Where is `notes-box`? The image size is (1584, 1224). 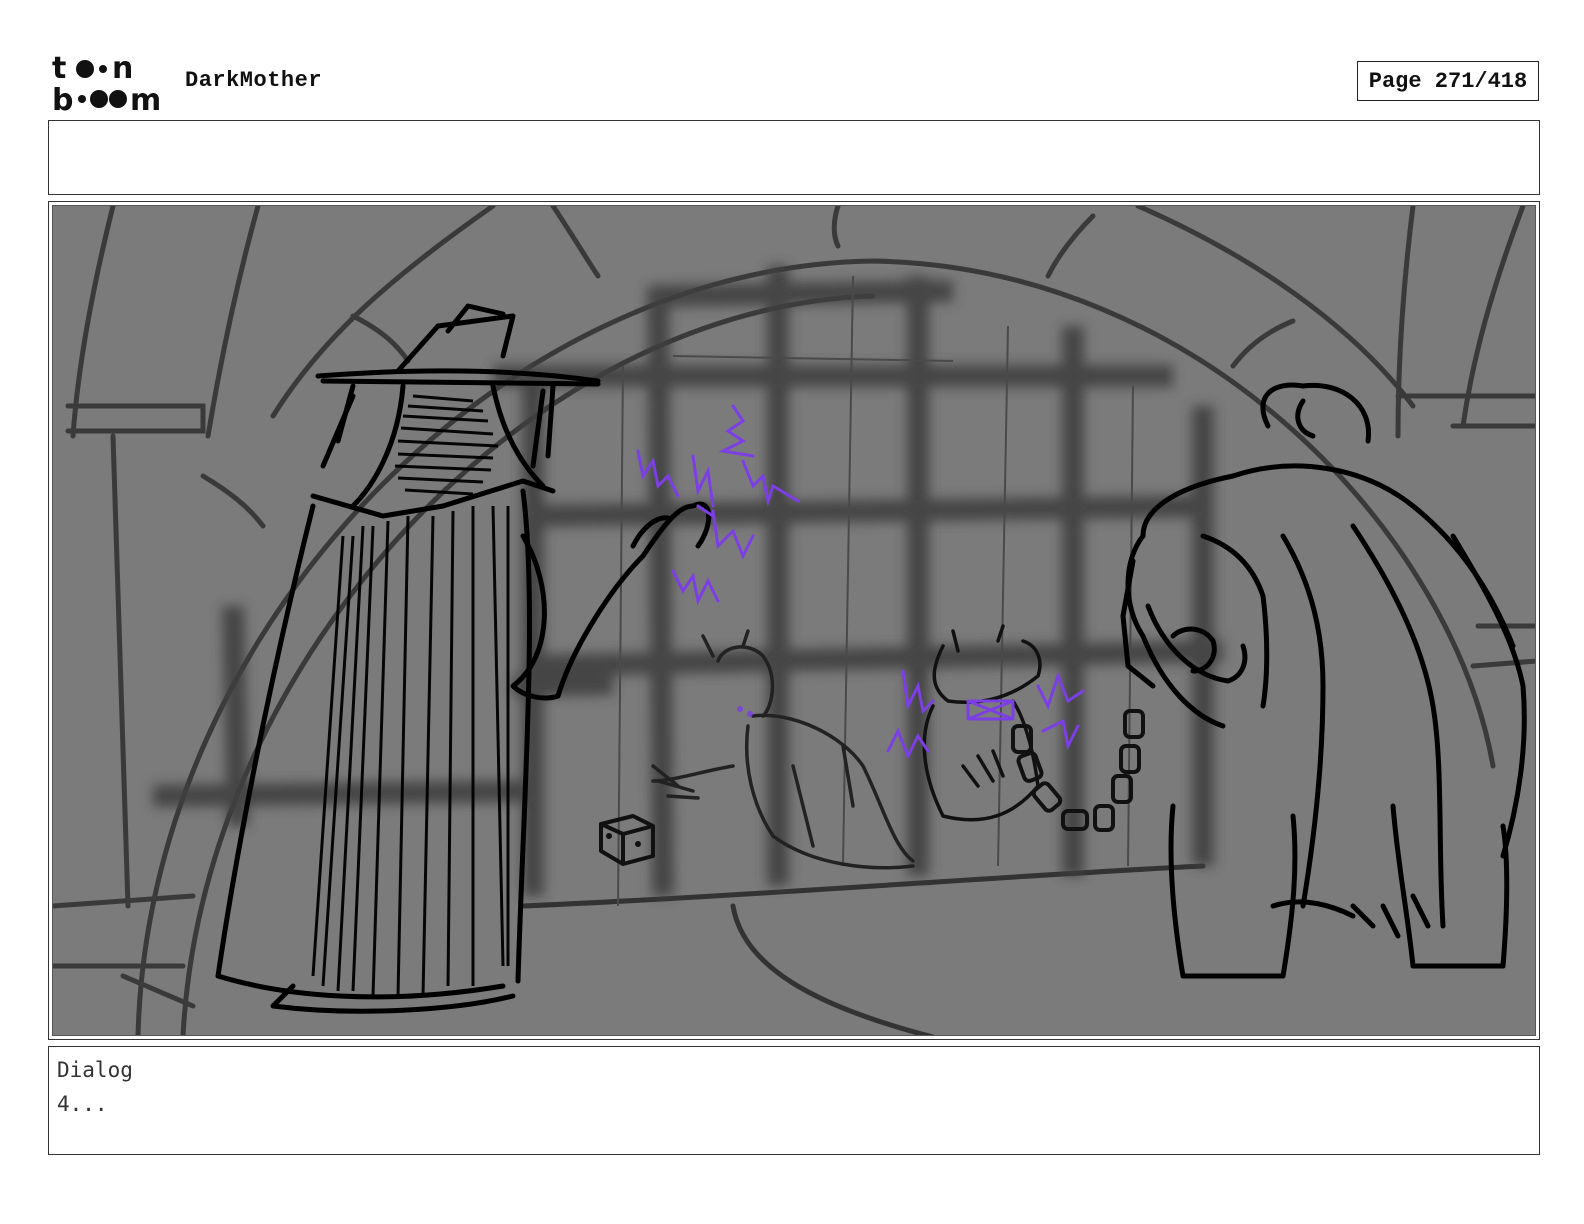
notes-box is located at coordinates (794, 157).